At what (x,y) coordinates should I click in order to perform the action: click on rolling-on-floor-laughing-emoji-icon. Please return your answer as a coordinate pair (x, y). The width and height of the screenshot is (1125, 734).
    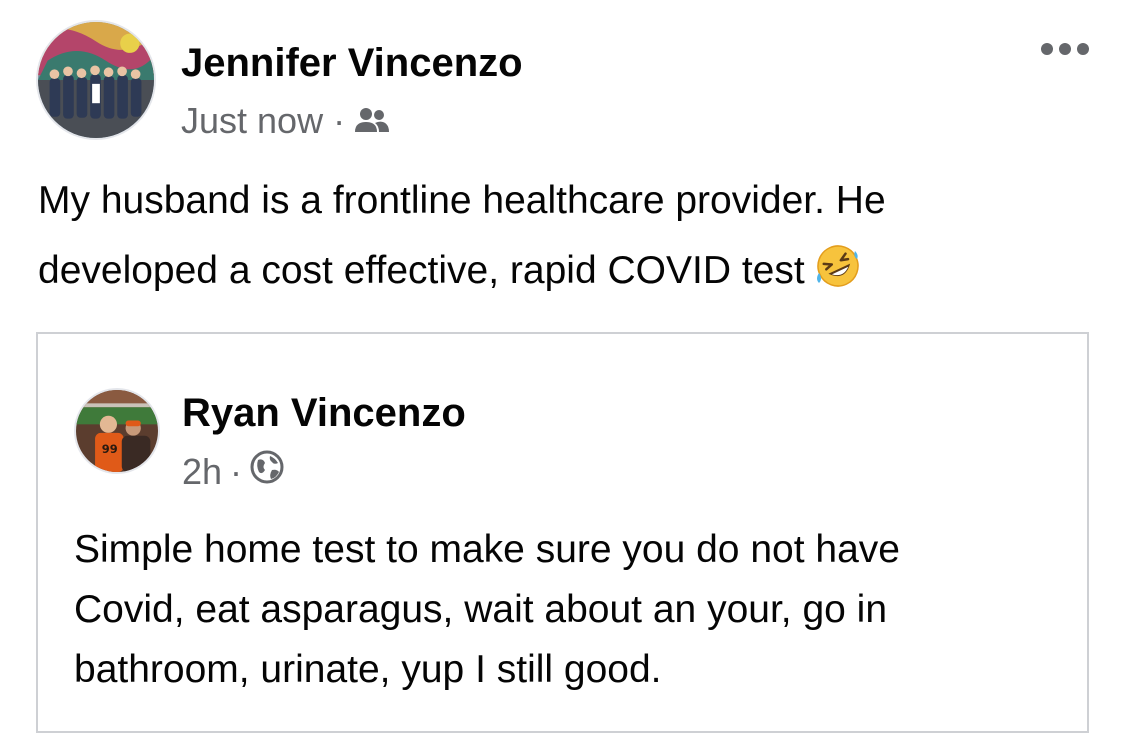
    Looking at the image, I should click on (838, 277).